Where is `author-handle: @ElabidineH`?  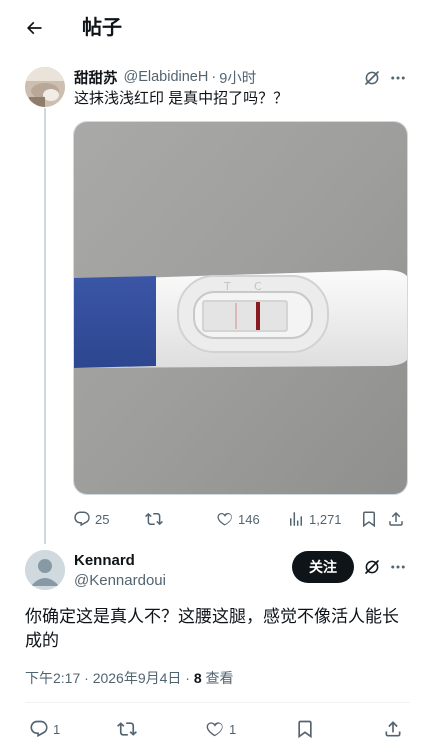 author-handle: @ElabidineH is located at coordinates (166, 77).